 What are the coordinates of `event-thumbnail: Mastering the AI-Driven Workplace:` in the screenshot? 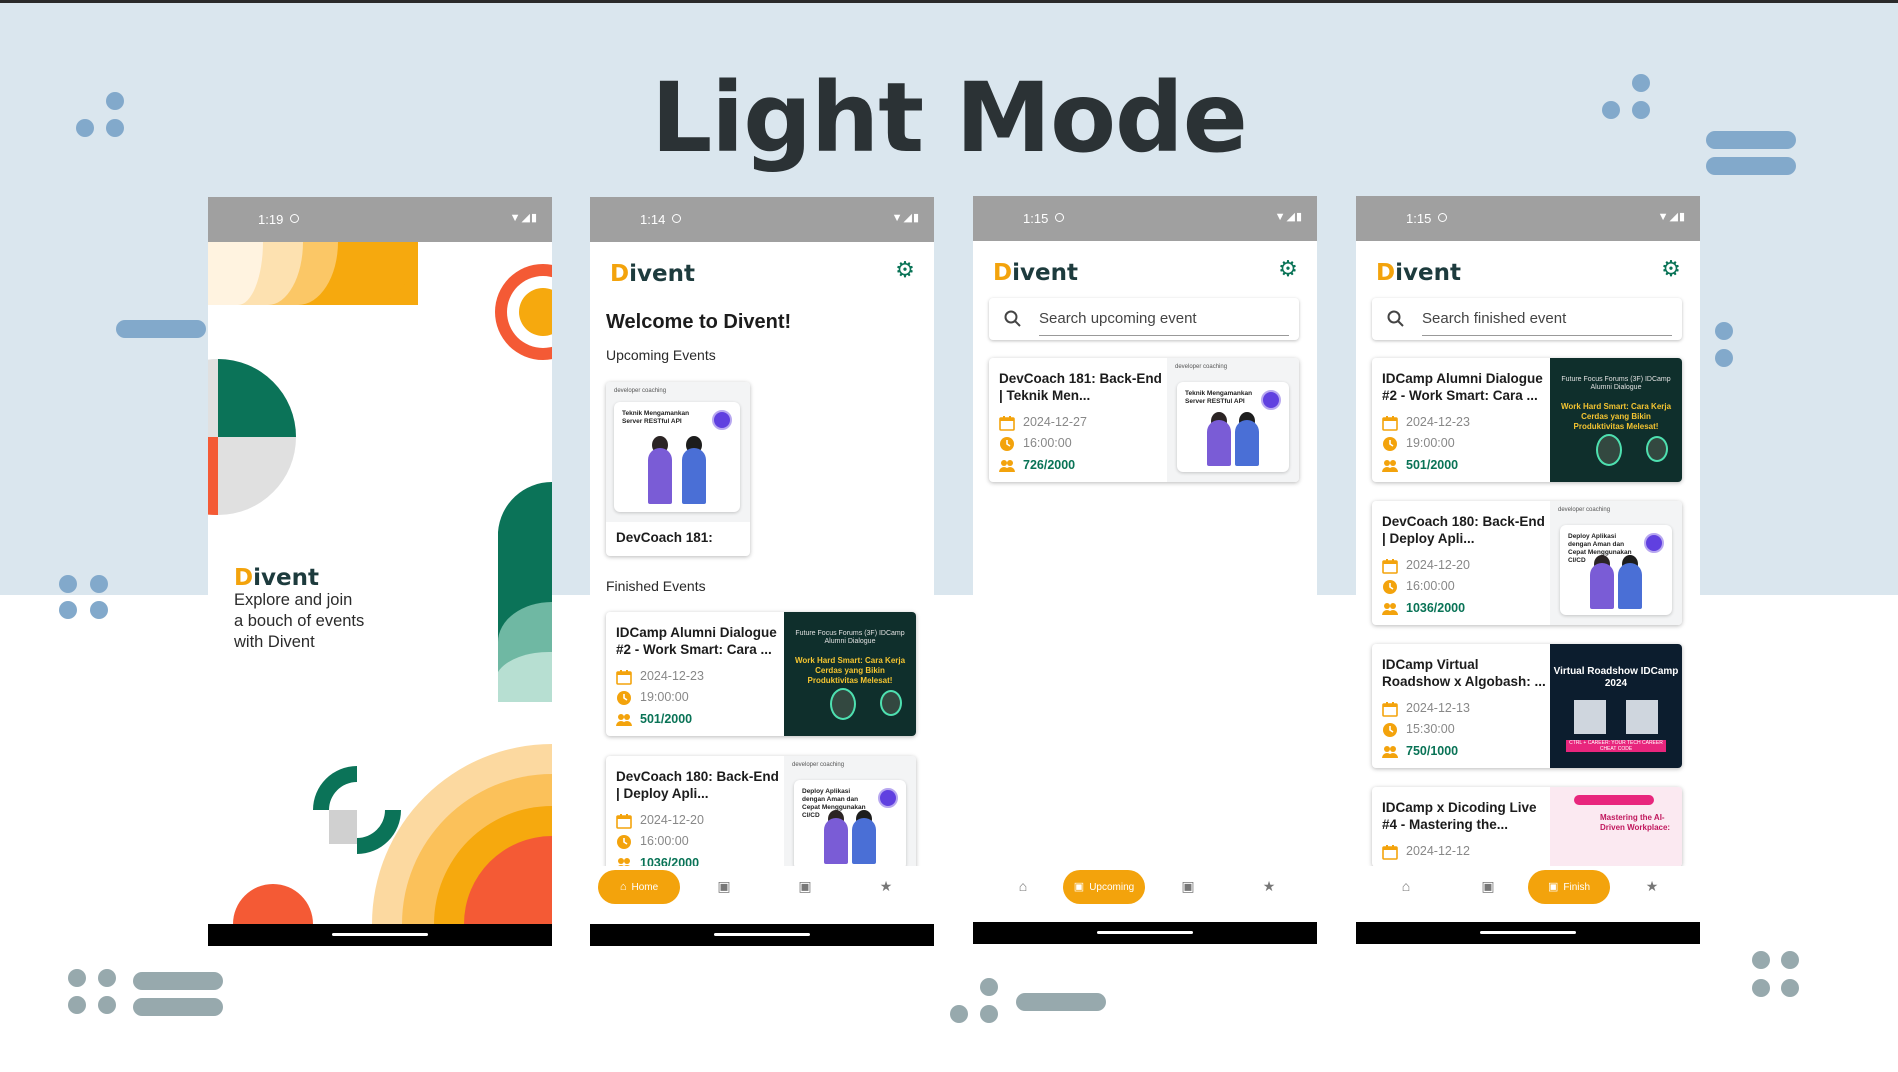 It's located at (1616, 827).